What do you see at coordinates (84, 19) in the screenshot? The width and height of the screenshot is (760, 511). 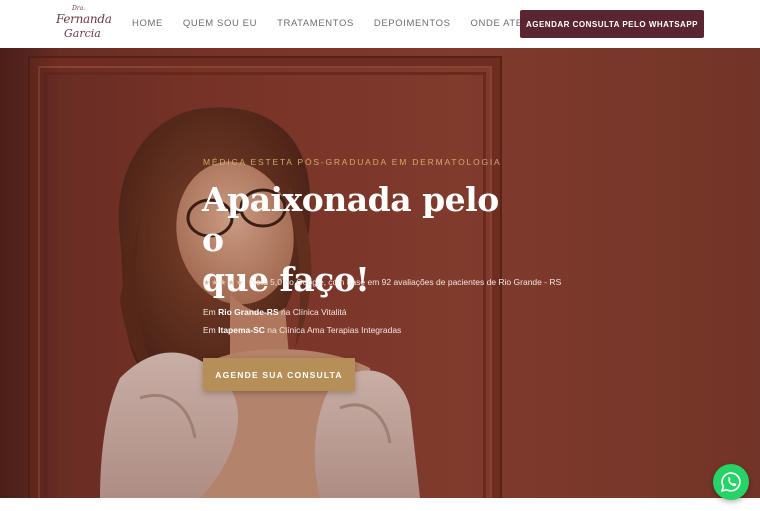 I see `logo-first-name: Fernanda` at bounding box center [84, 19].